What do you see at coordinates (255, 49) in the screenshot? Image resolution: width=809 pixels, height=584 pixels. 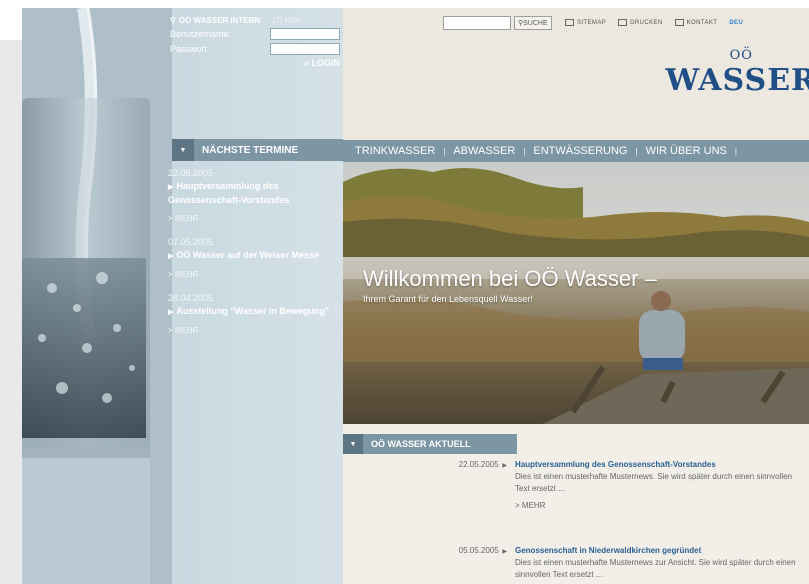 I see `password-row: Passwort:` at bounding box center [255, 49].